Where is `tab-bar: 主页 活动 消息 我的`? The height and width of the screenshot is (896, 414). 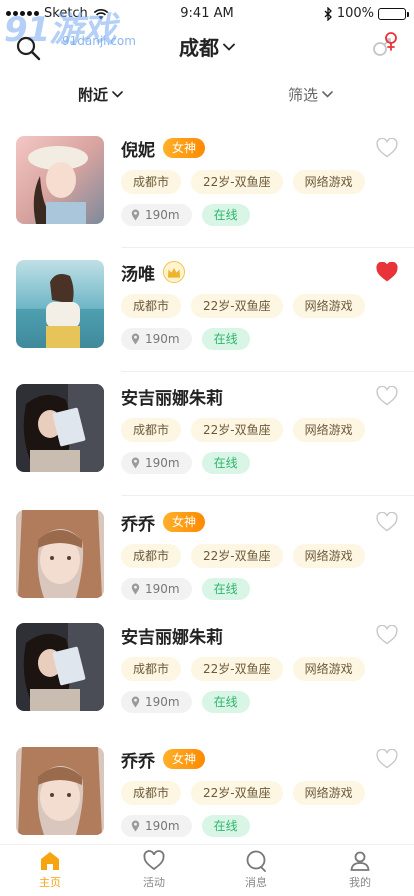
tab-bar: 主页 活动 消息 我的 is located at coordinates (207, 870).